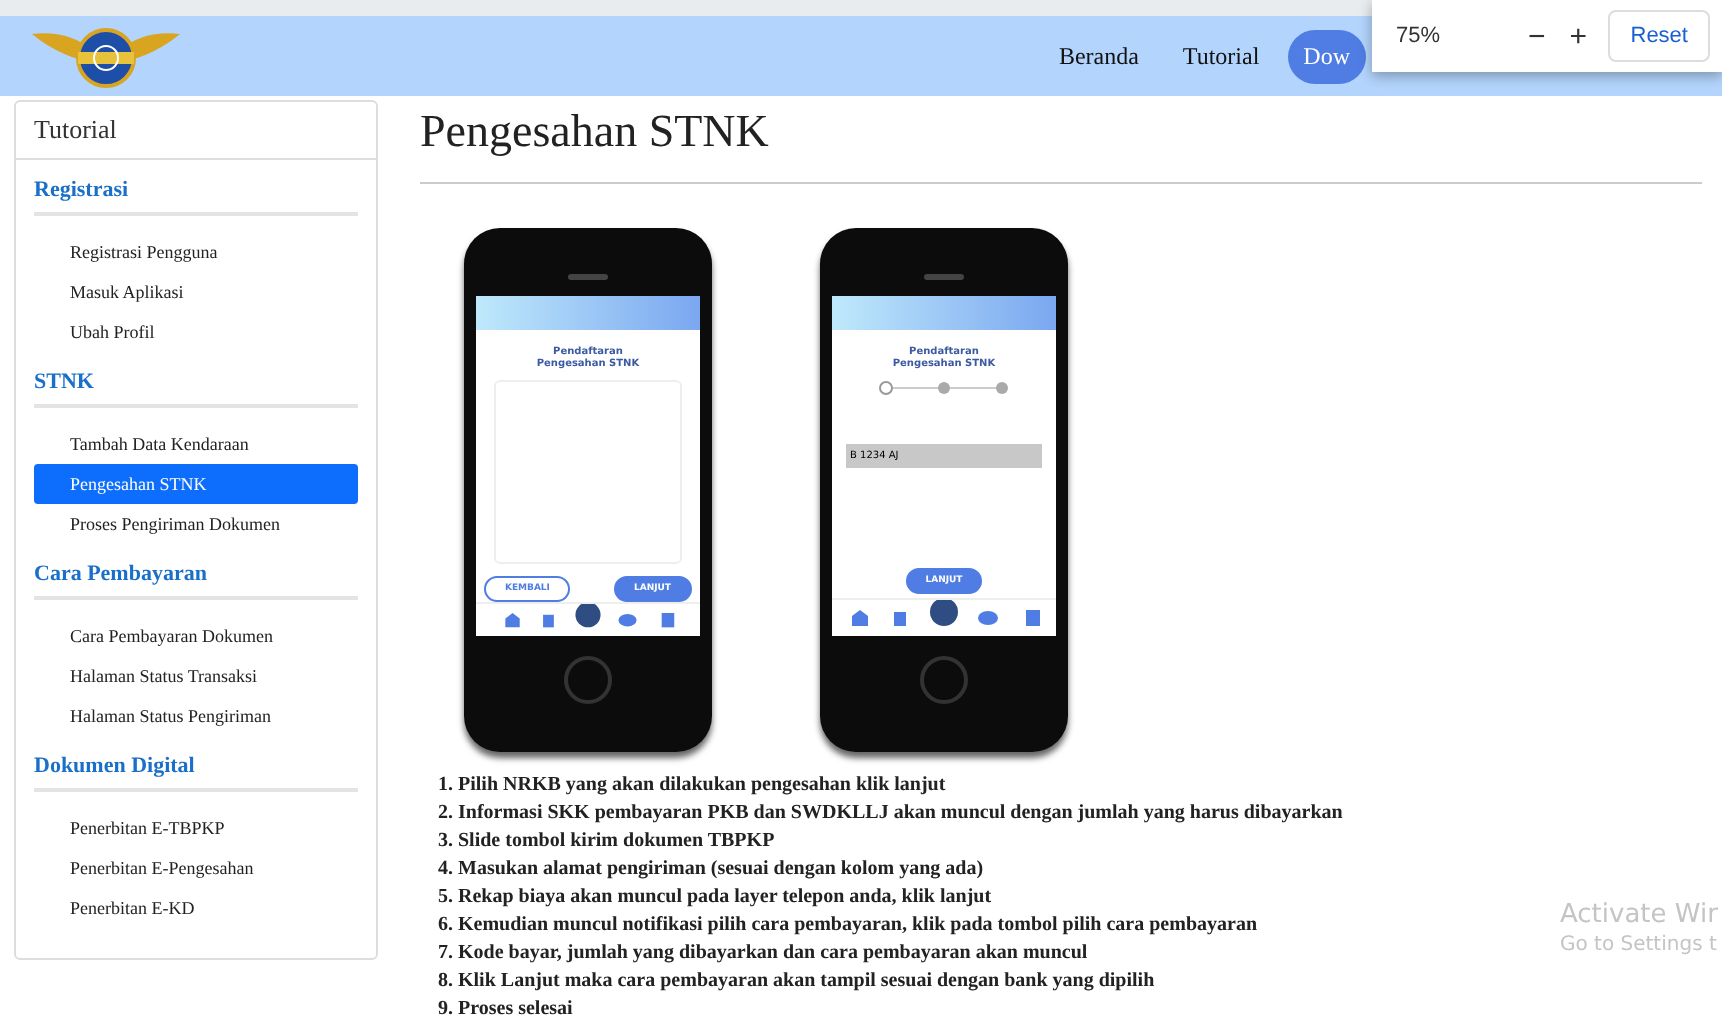  What do you see at coordinates (1659, 36) in the screenshot?
I see `reset-button: Reset` at bounding box center [1659, 36].